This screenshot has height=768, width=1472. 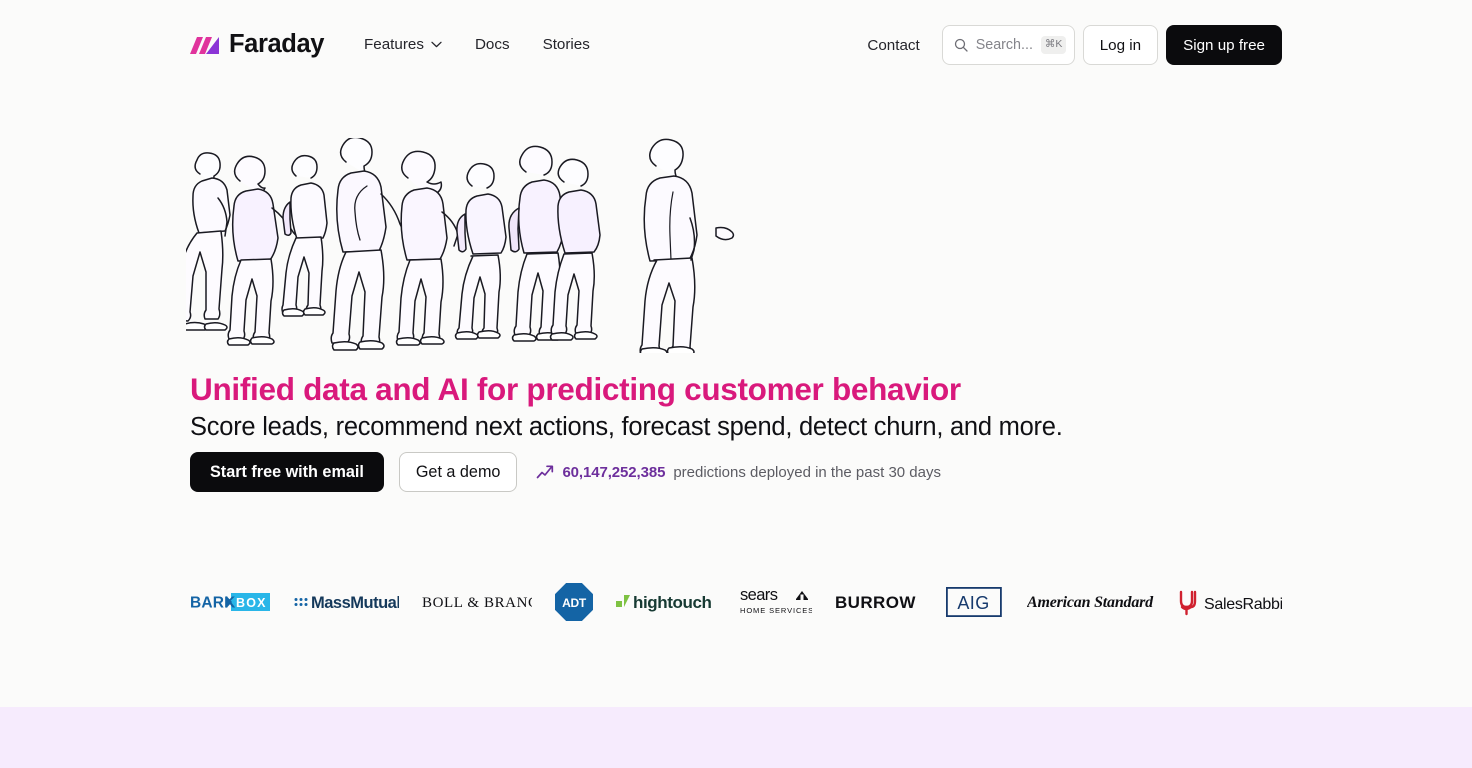 What do you see at coordinates (436, 45) in the screenshot?
I see `chevron-down-icon` at bounding box center [436, 45].